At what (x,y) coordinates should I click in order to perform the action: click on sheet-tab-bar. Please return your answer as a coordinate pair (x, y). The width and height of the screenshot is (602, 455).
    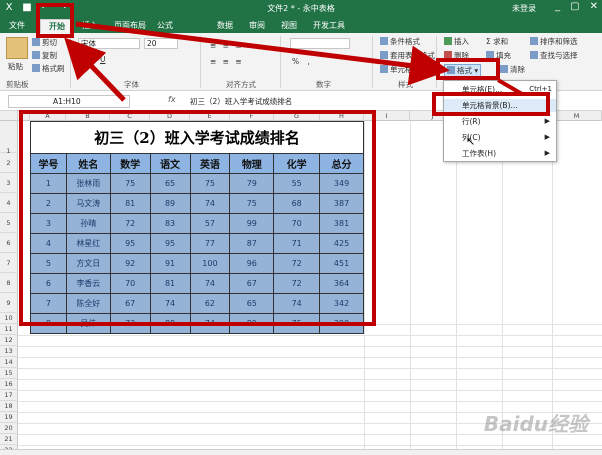
    Looking at the image, I should click on (301, 452).